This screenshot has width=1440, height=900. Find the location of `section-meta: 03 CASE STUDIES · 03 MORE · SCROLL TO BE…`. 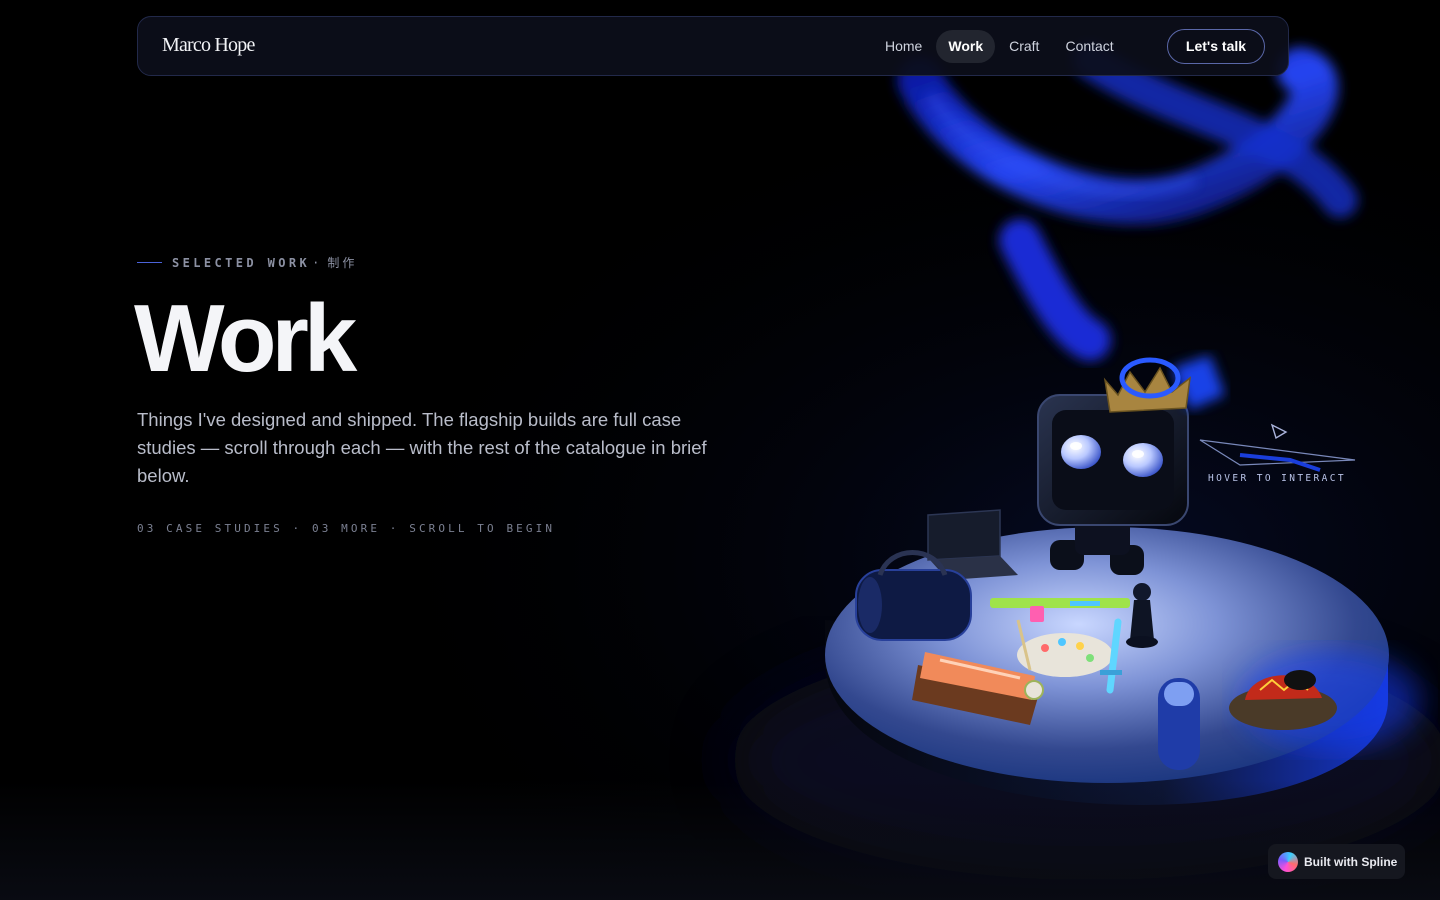

section-meta: 03 CASE STUDIES · 03 MORE · SCROLL TO BE… is located at coordinates (346, 528).